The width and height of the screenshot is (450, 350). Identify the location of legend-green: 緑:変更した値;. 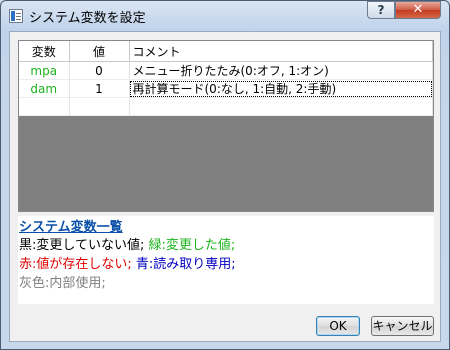
(192, 245).